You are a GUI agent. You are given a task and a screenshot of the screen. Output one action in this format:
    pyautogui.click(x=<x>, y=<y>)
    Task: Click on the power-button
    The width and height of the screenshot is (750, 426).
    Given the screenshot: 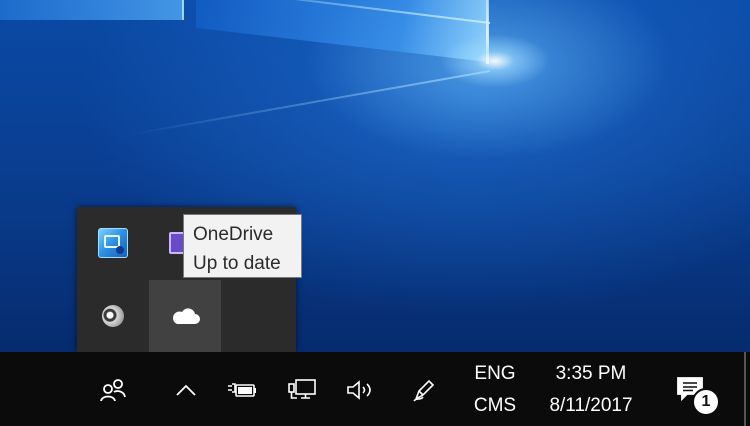 What is the action you would take?
    pyautogui.click(x=242, y=390)
    